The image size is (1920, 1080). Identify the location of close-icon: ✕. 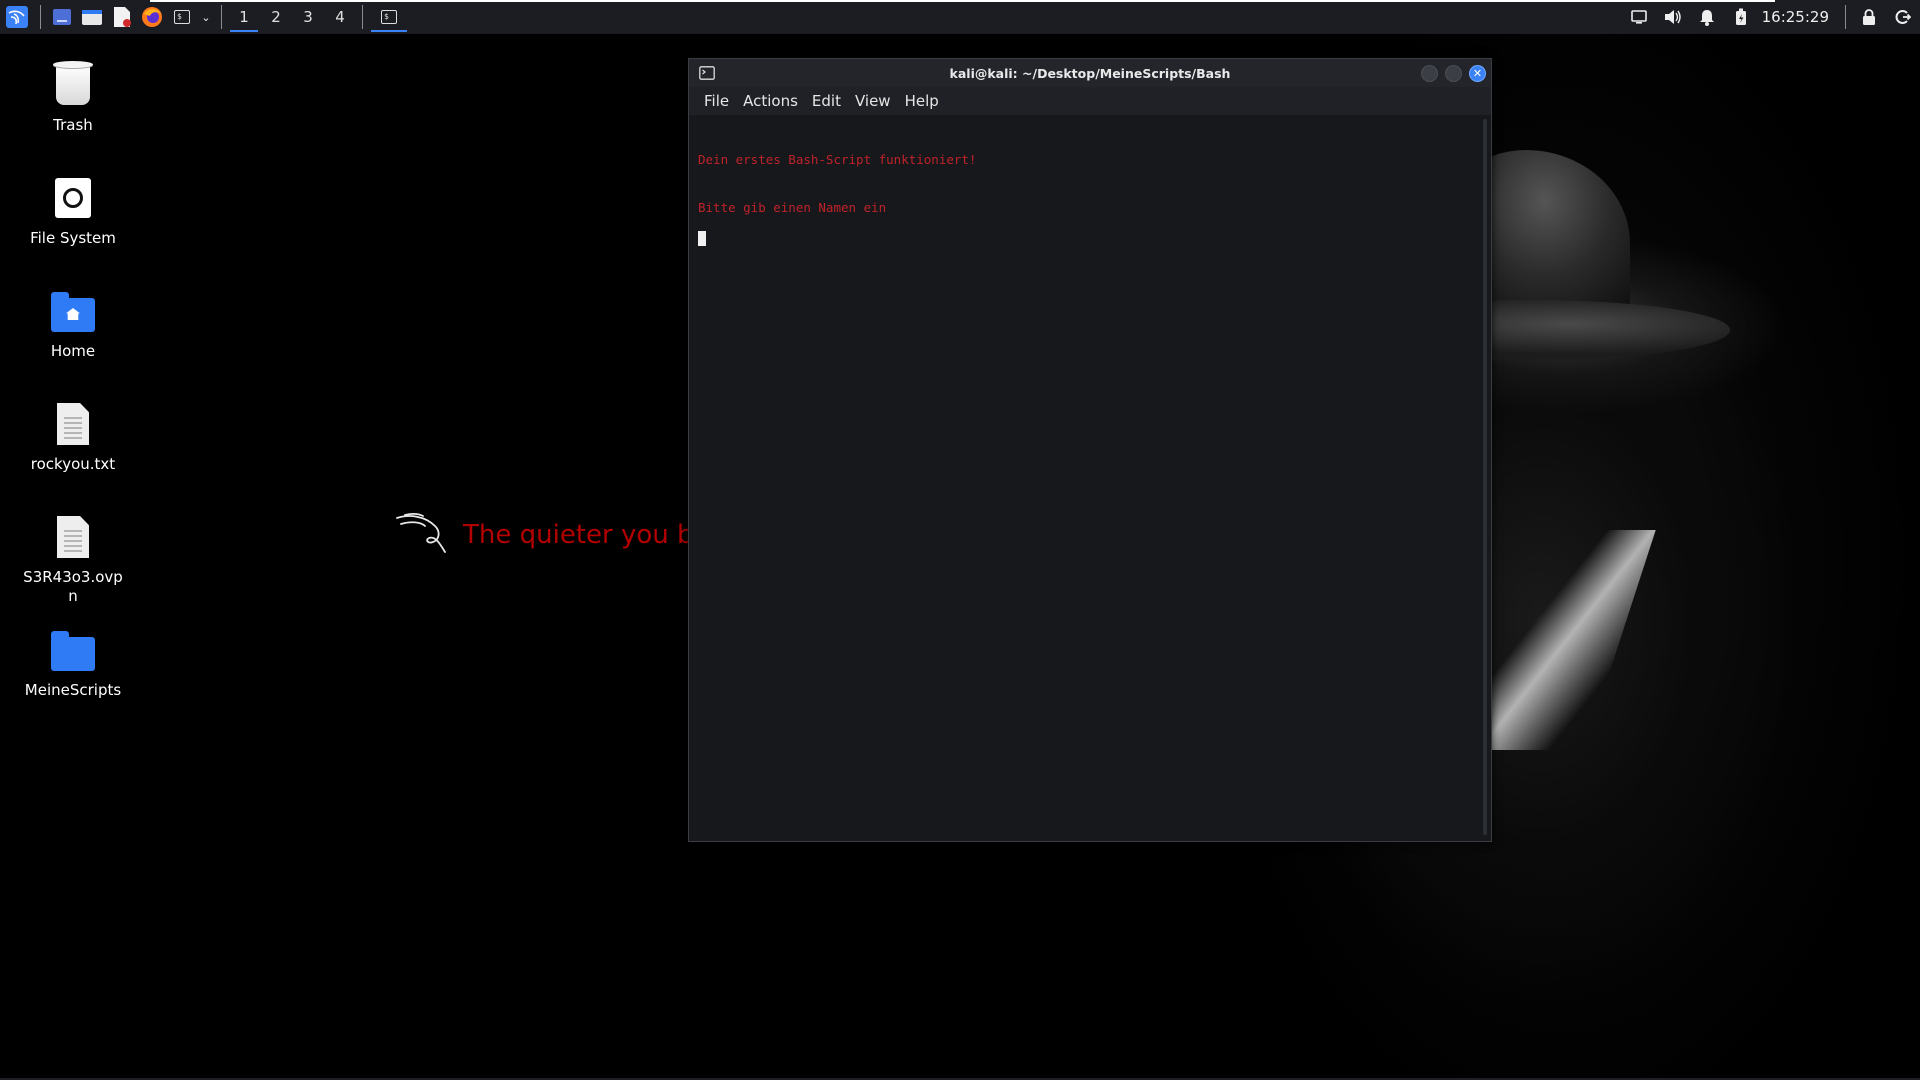
(1477, 73).